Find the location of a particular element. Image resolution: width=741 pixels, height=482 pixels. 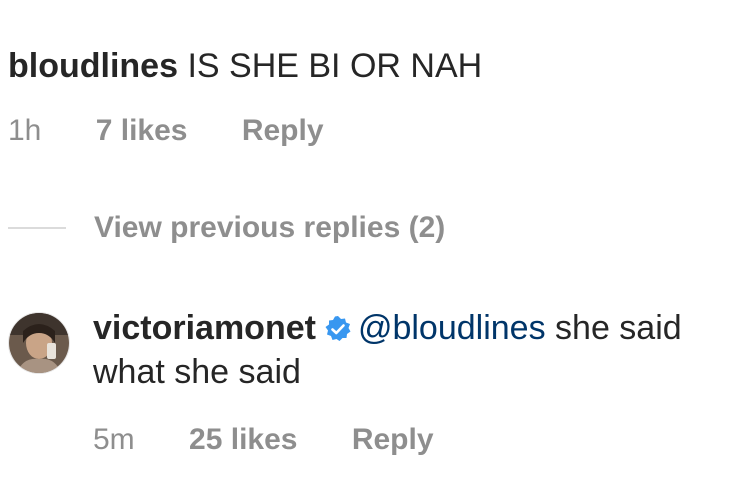

reply-comment-meta: 5m 25 likes Reply is located at coordinates (263, 440).